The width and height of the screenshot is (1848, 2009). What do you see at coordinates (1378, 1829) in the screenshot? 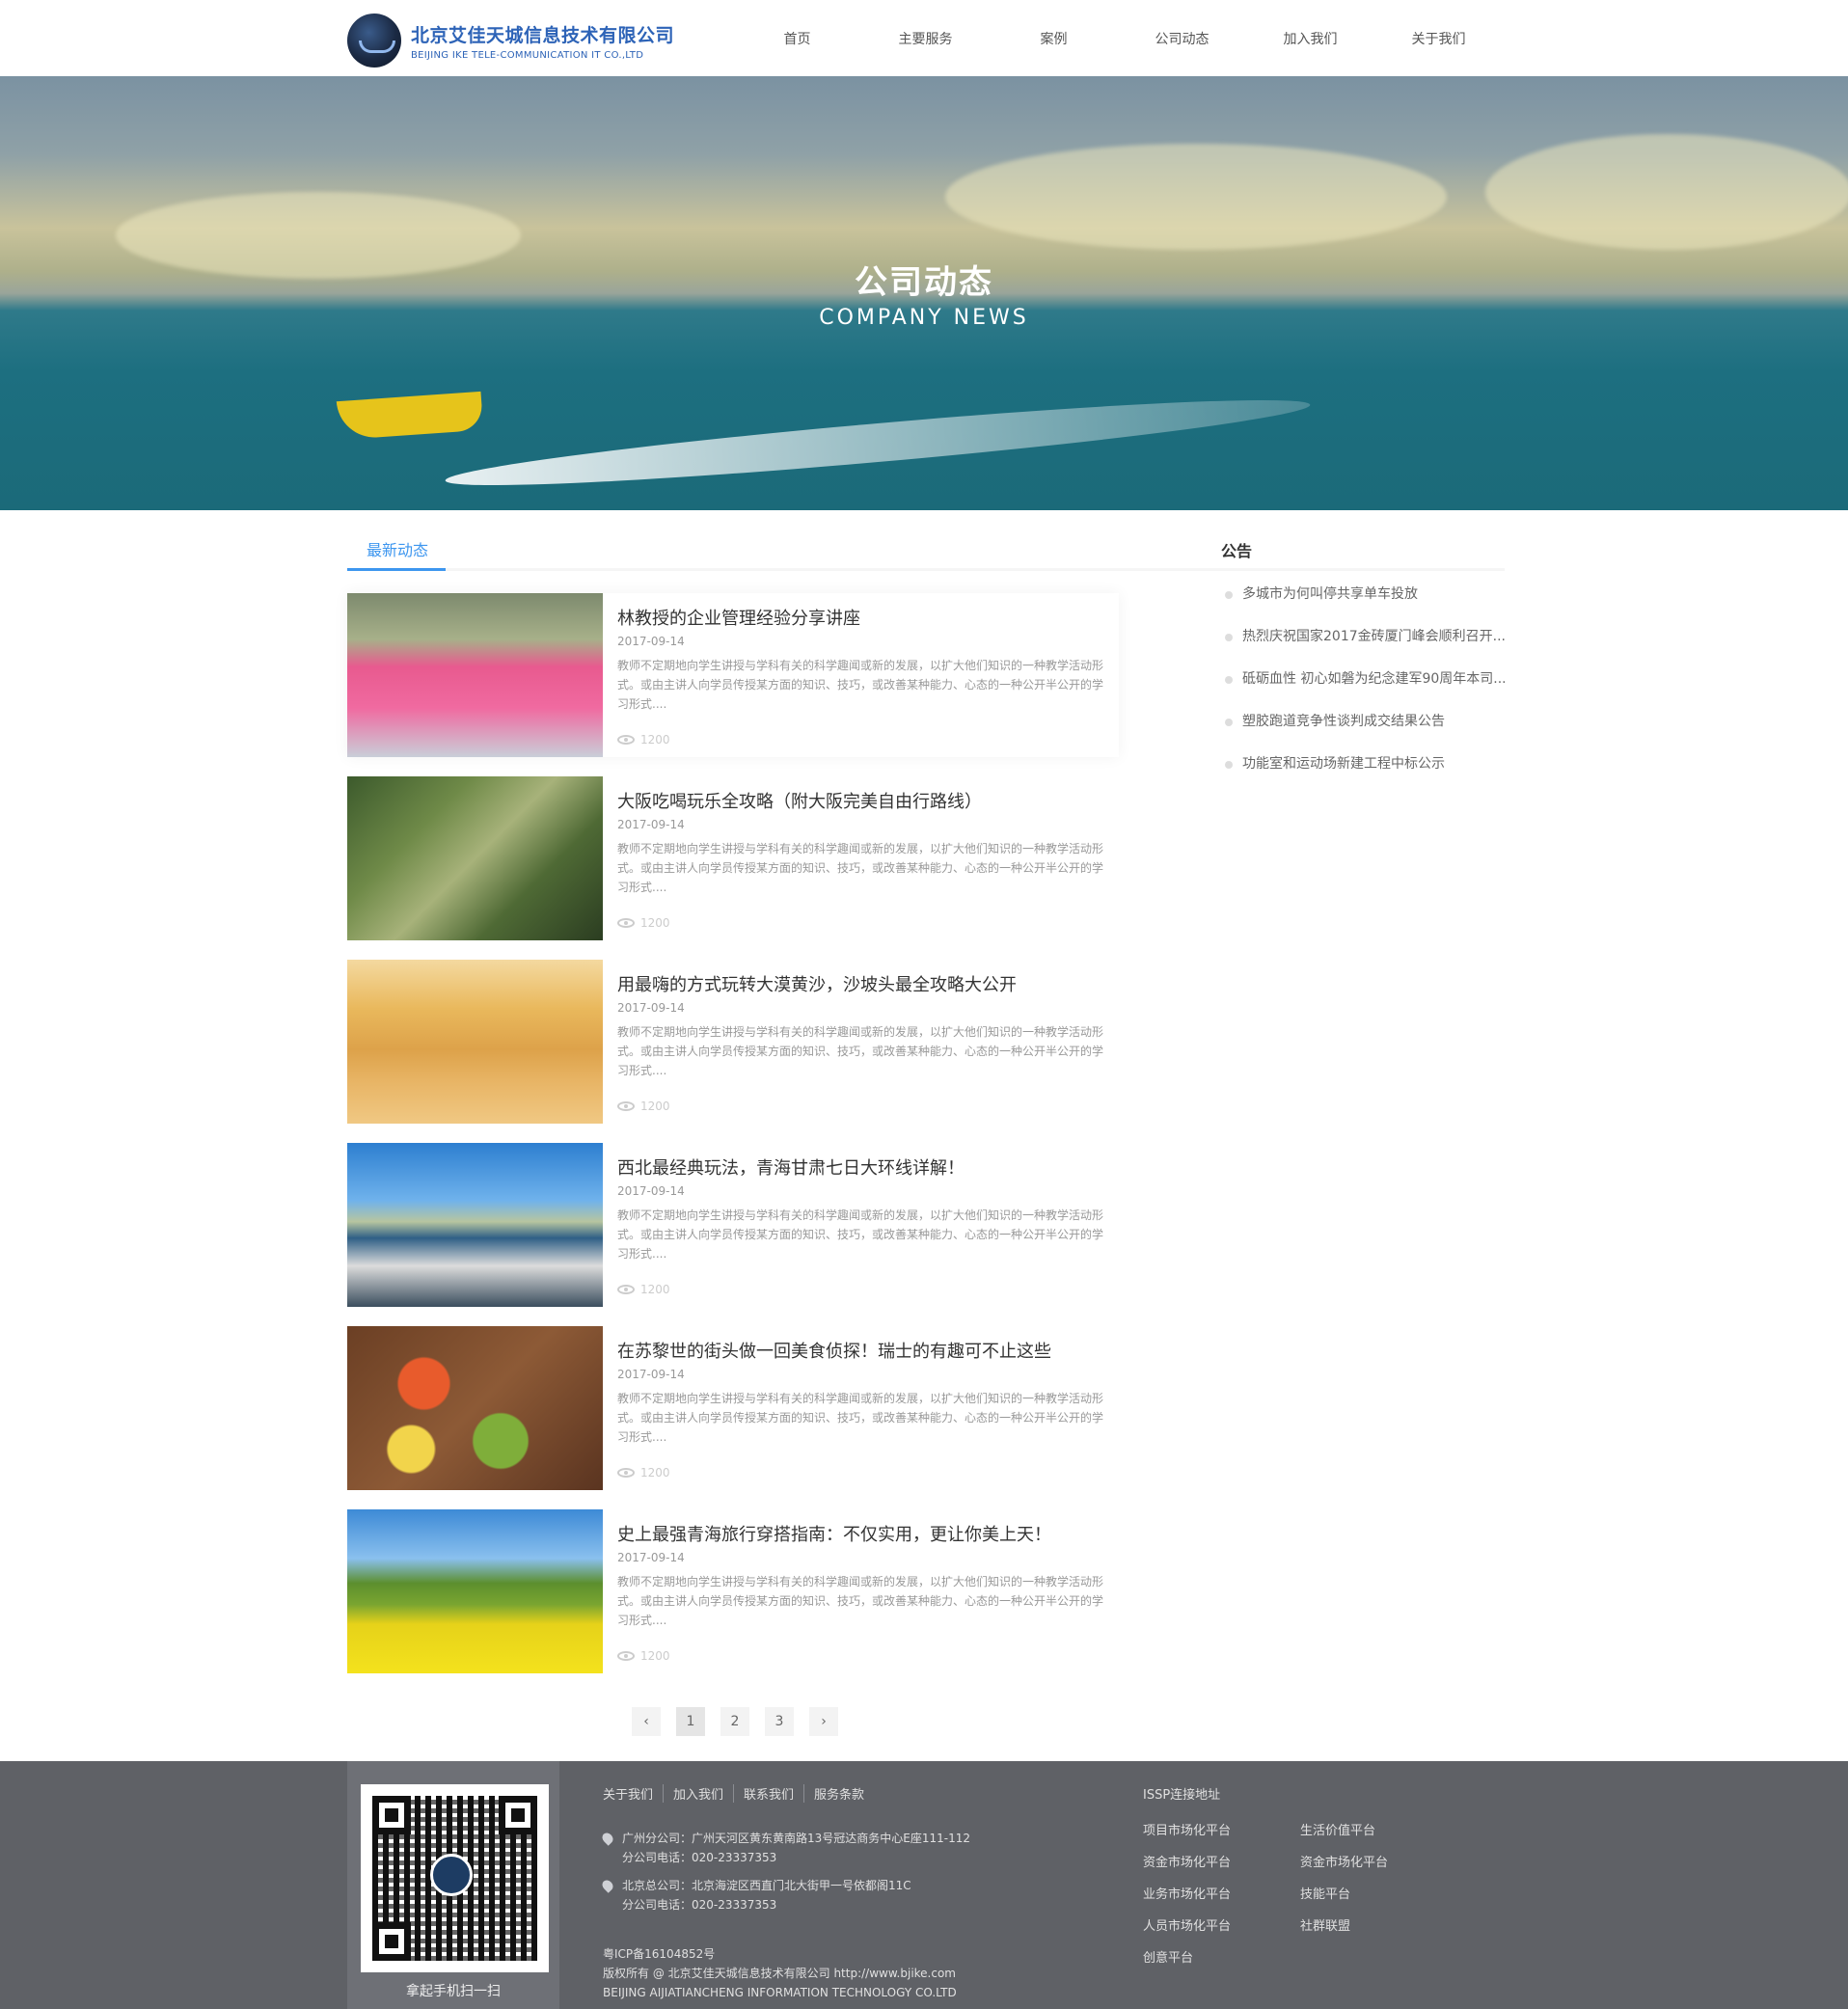
I see `issp-link: 生活价值平台` at bounding box center [1378, 1829].